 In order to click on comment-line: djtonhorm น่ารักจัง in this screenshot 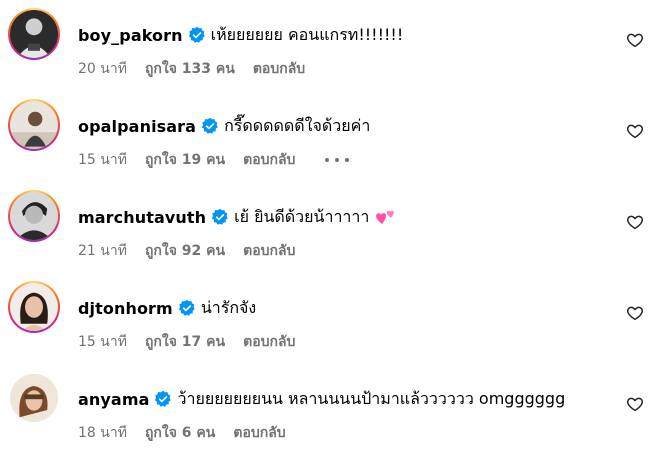, I will do `click(167, 308)`.